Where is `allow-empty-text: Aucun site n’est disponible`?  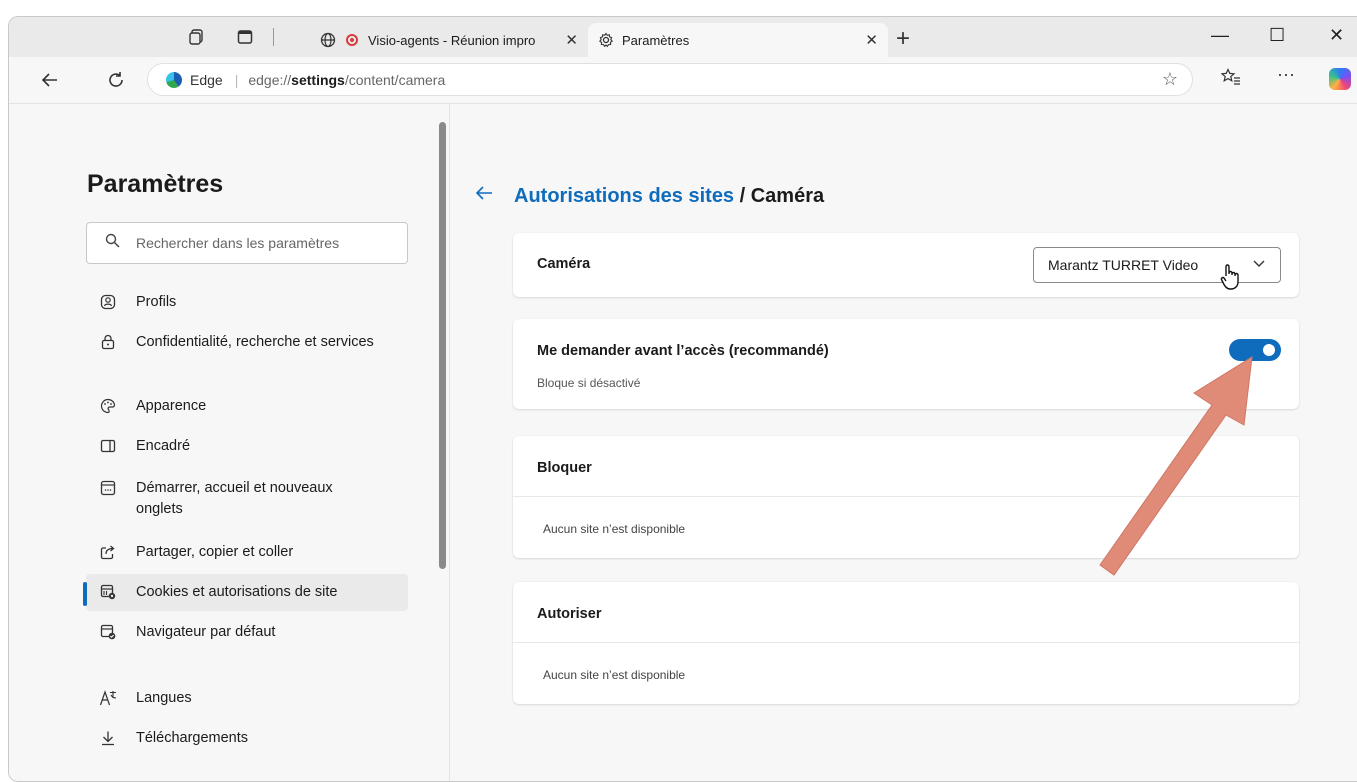
allow-empty-text: Aucun site n’est disponible is located at coordinates (614, 675).